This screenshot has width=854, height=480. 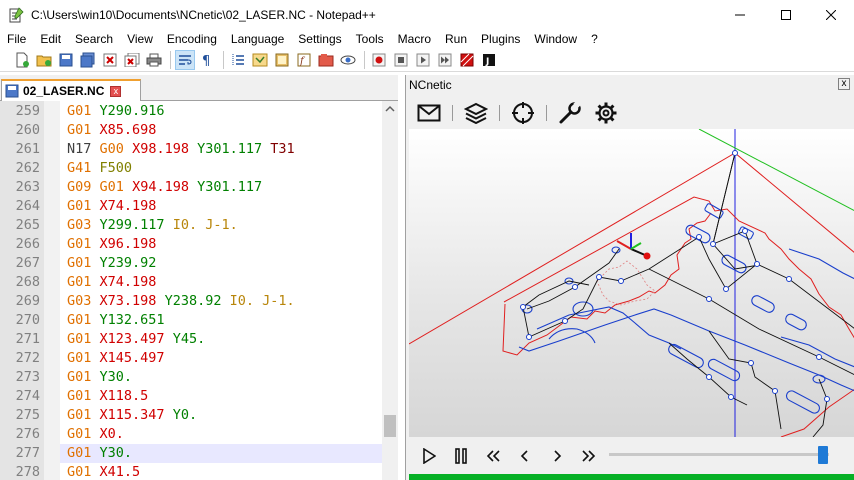 What do you see at coordinates (207, 149) in the screenshot?
I see `code-line: 261 N17 G00 X98.198 Y301.117 T31` at bounding box center [207, 149].